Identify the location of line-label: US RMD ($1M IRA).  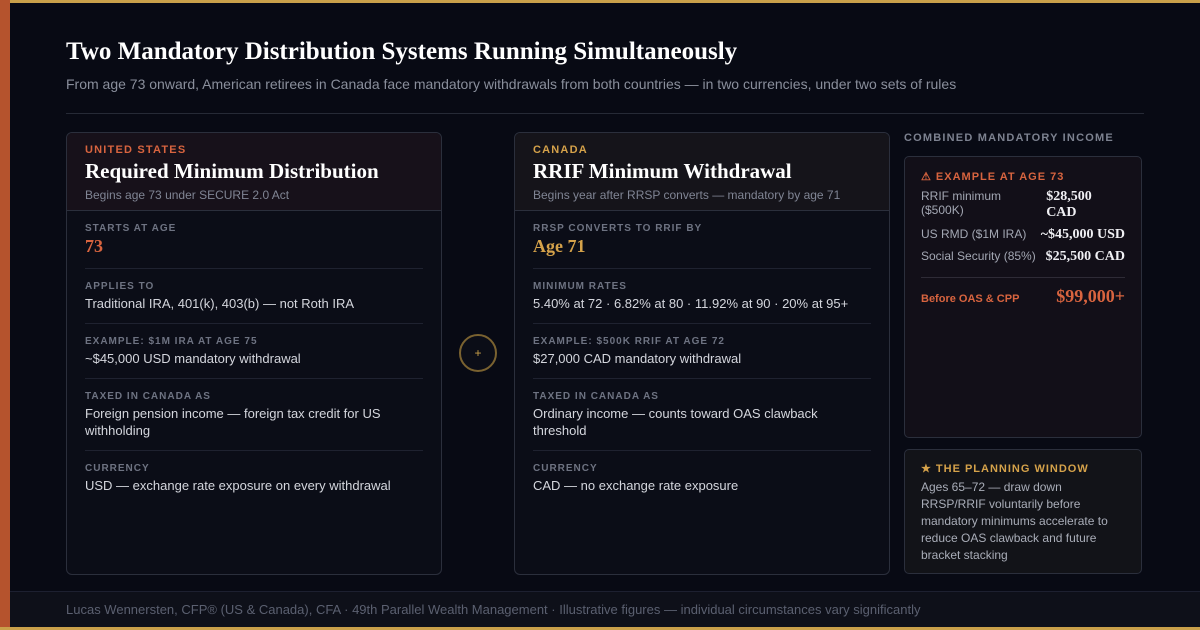
(974, 234).